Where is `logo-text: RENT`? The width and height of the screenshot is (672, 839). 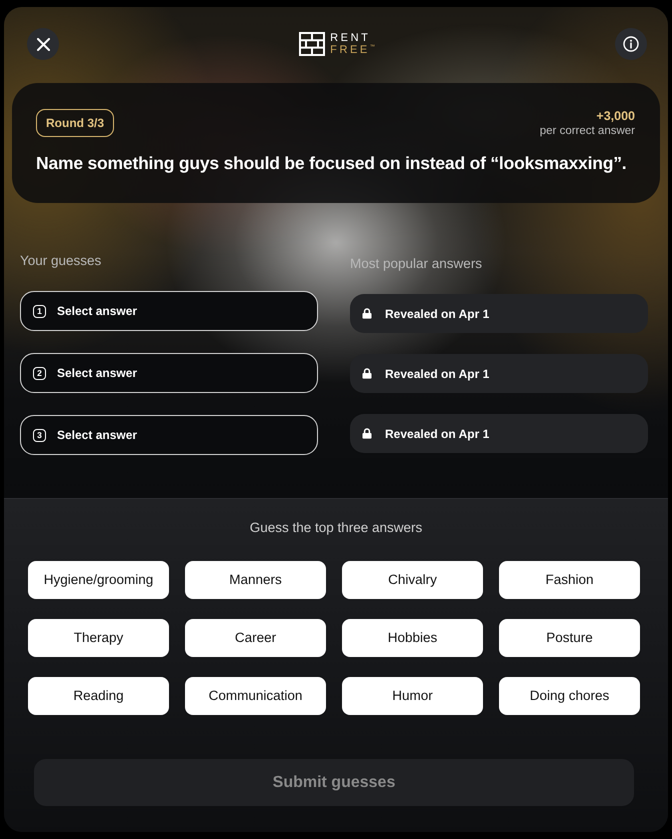
logo-text: RENT is located at coordinates (351, 38).